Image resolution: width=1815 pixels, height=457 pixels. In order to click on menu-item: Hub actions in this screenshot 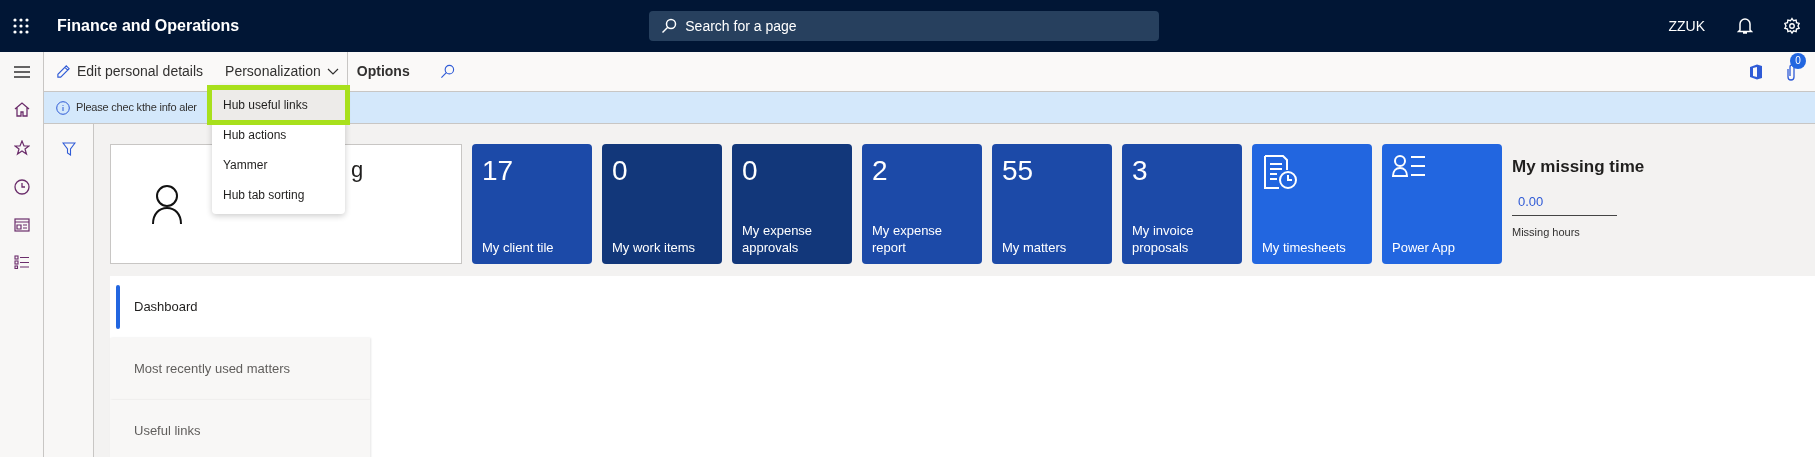, I will do `click(278, 135)`.